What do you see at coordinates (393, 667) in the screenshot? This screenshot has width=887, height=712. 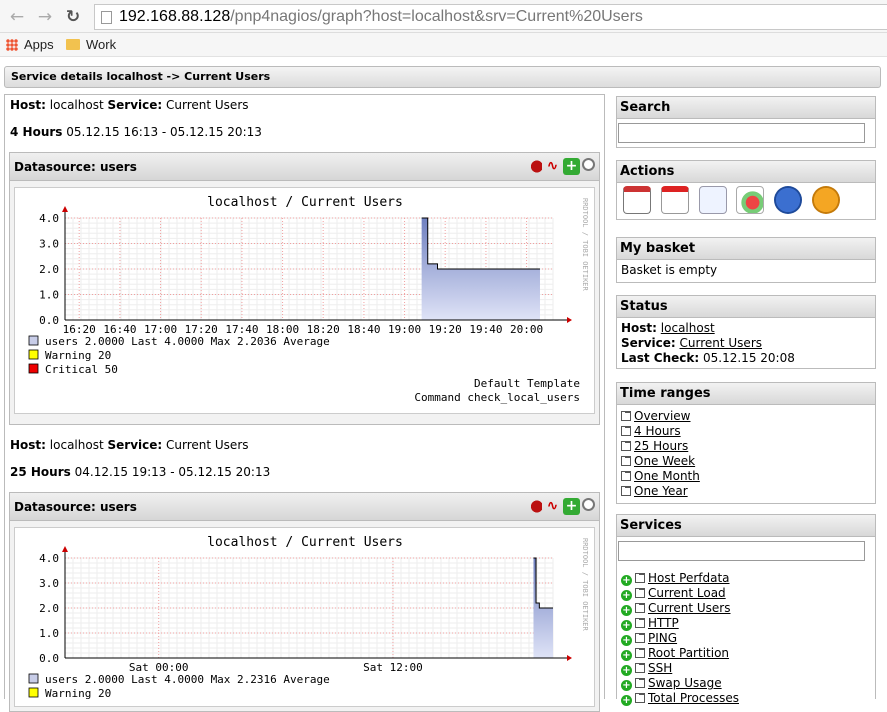 I see `x-tick-label: Sat 12:00` at bounding box center [393, 667].